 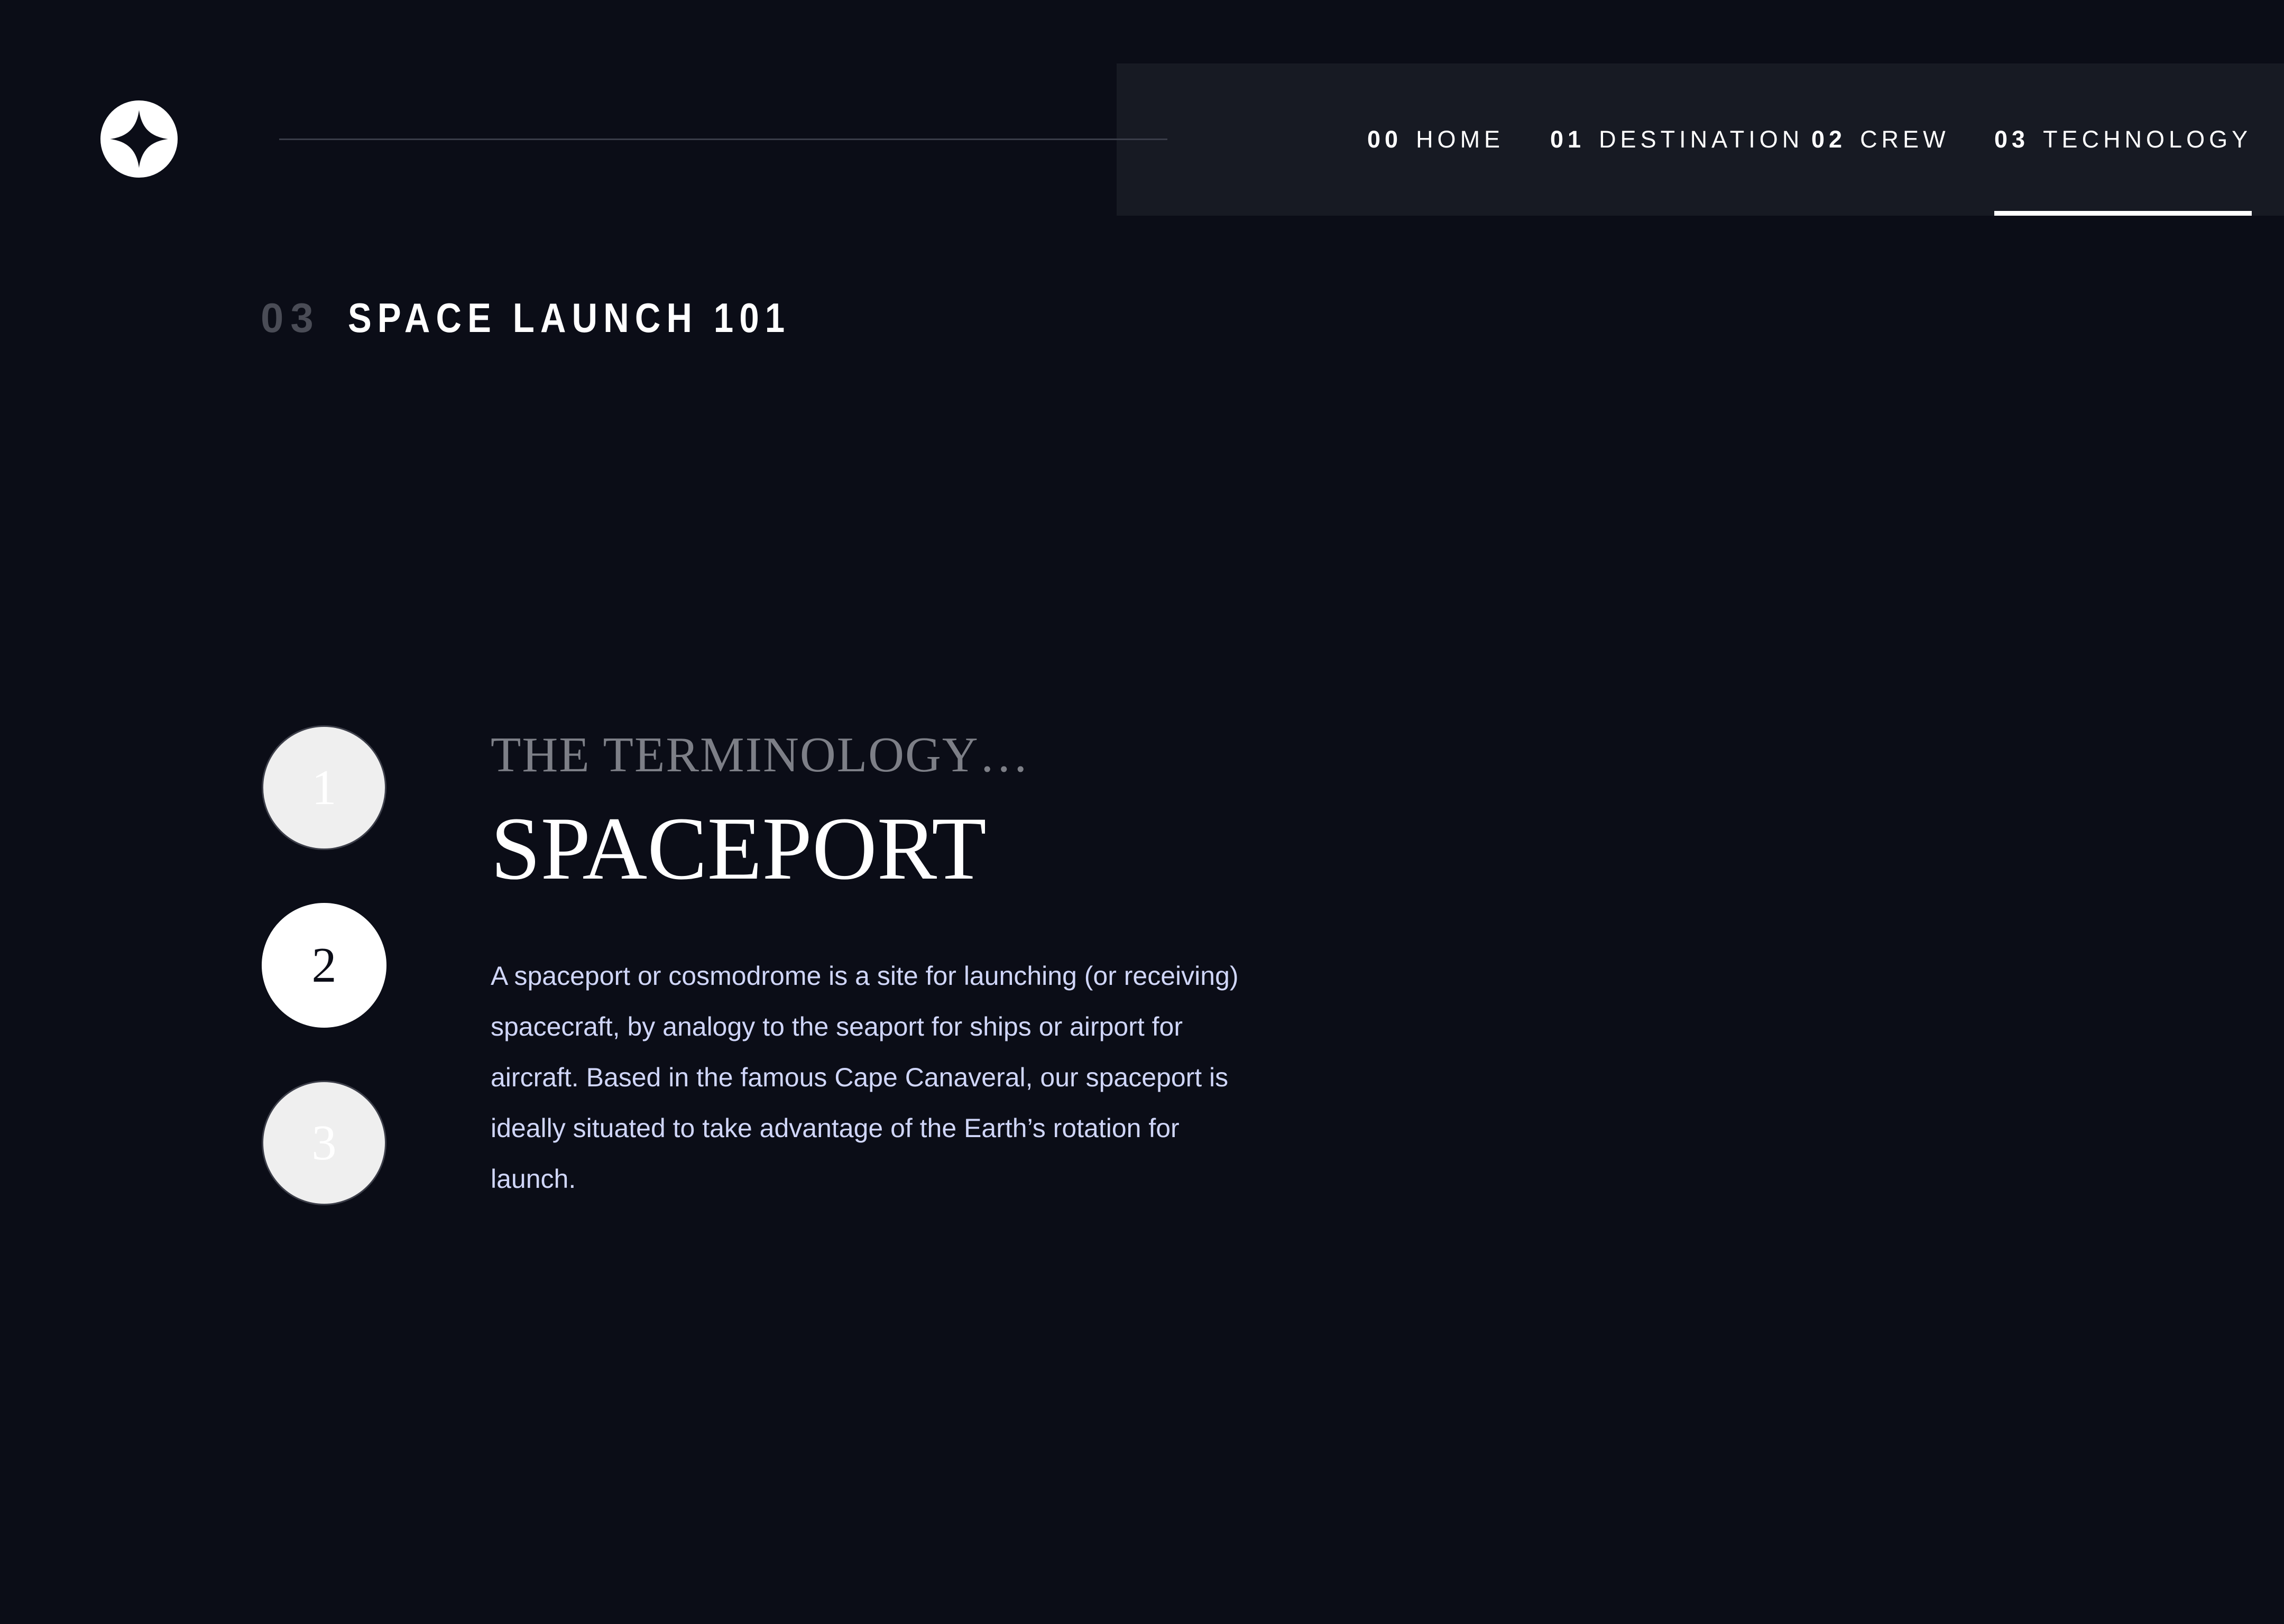 What do you see at coordinates (1829, 139) in the screenshot?
I see `nav-item-number: 02` at bounding box center [1829, 139].